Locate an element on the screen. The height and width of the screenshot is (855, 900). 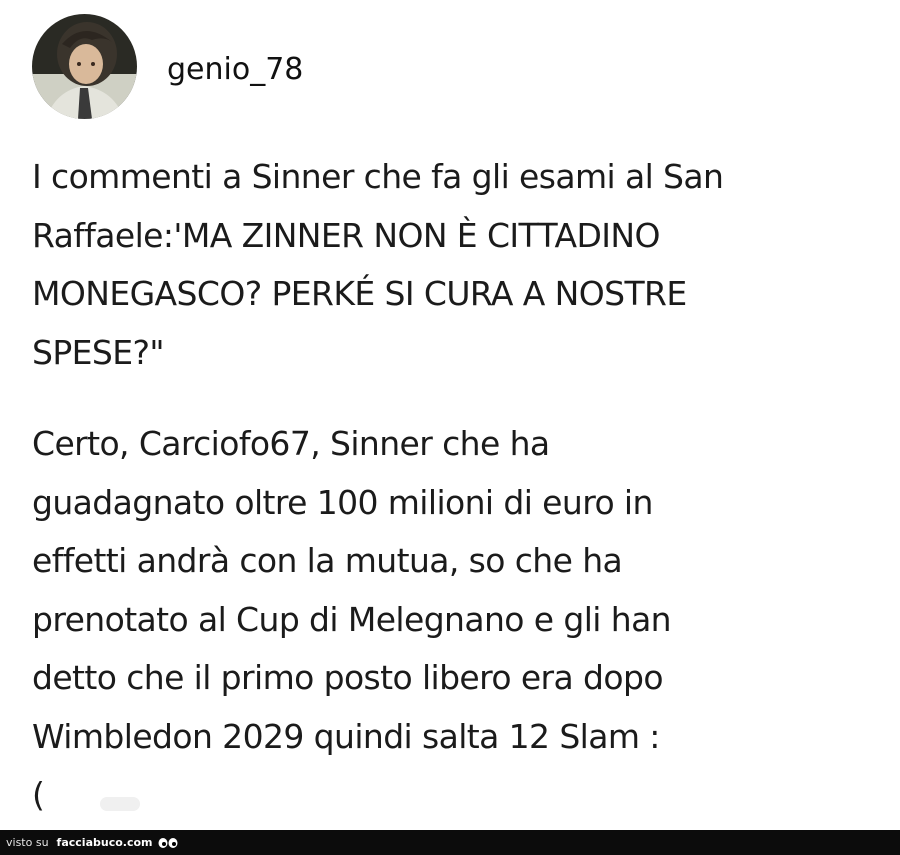
username: genio_78 is located at coordinates (235, 69).